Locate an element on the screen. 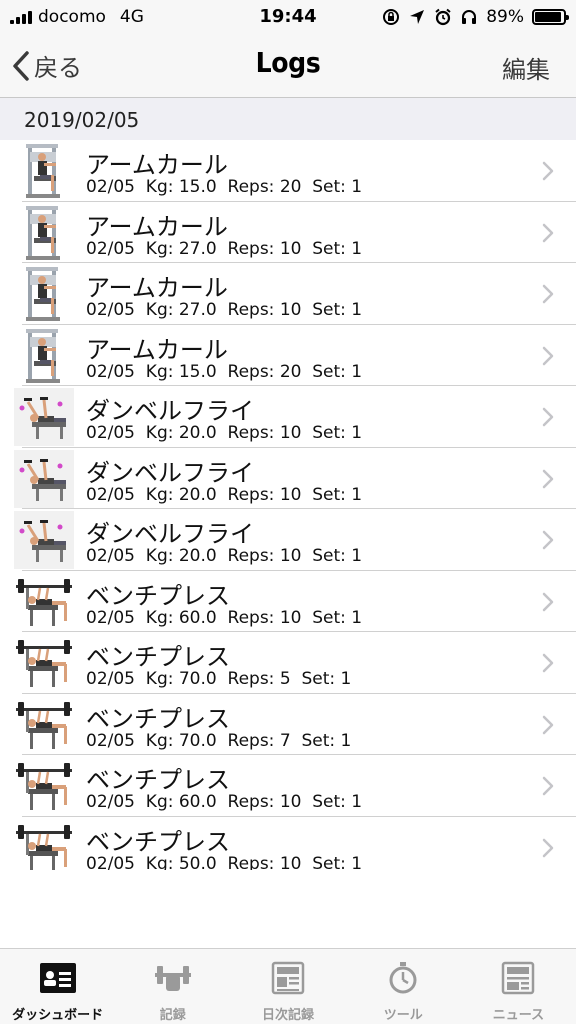 The height and width of the screenshot is (1024, 576). alarm-icon is located at coordinates (443, 17).